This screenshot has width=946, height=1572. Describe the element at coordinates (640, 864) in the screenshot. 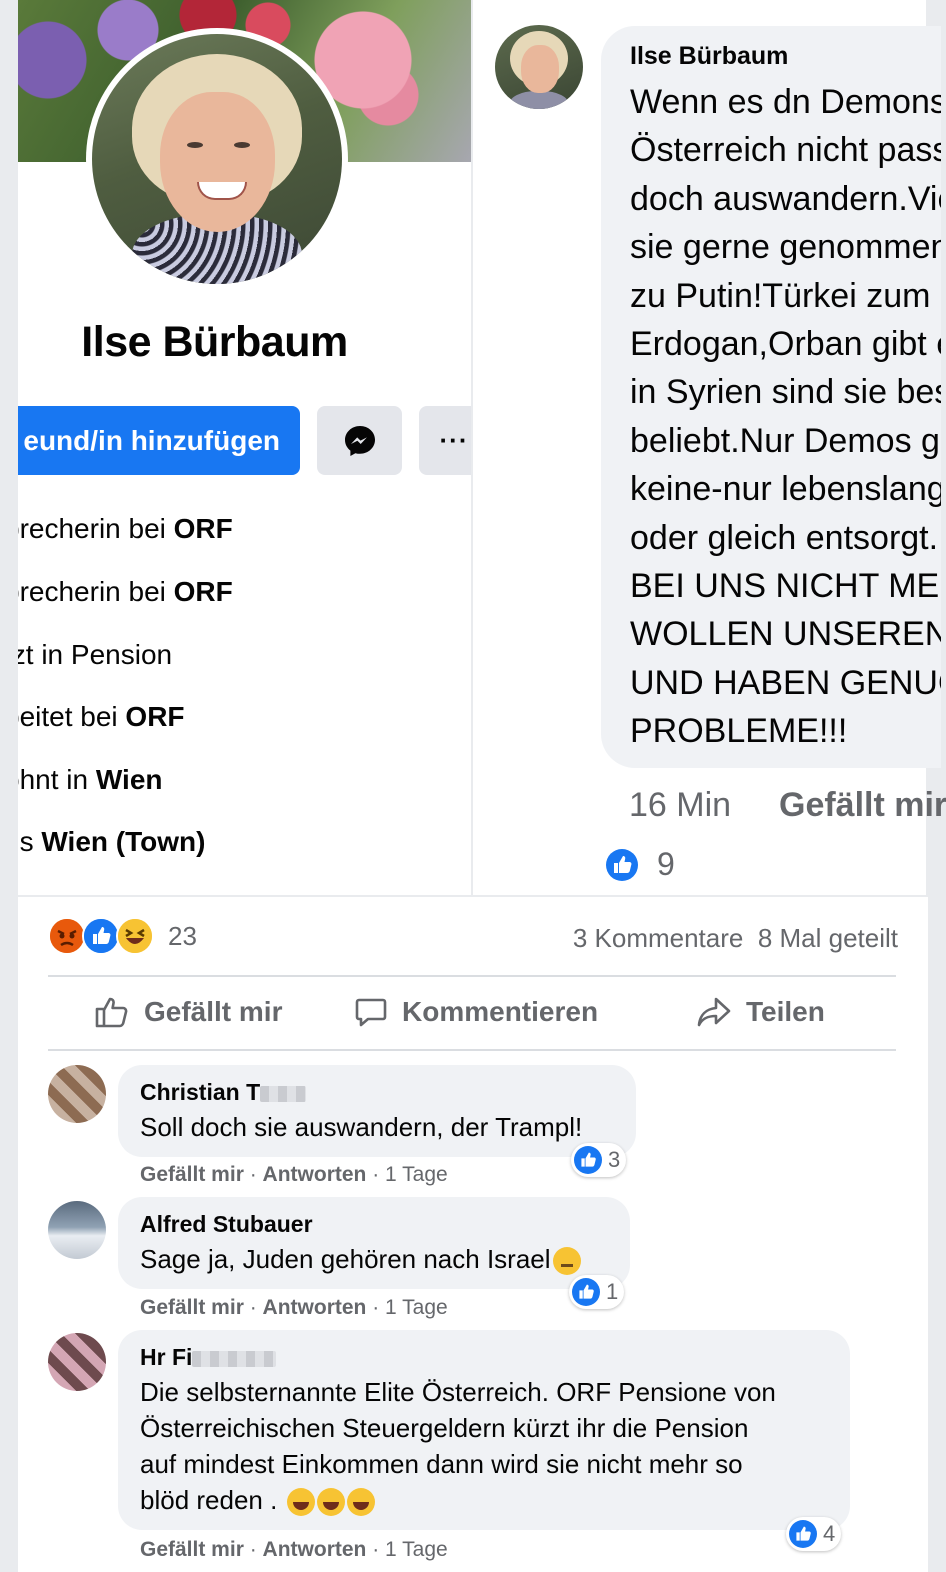

I see `post-reactions: 9` at that location.